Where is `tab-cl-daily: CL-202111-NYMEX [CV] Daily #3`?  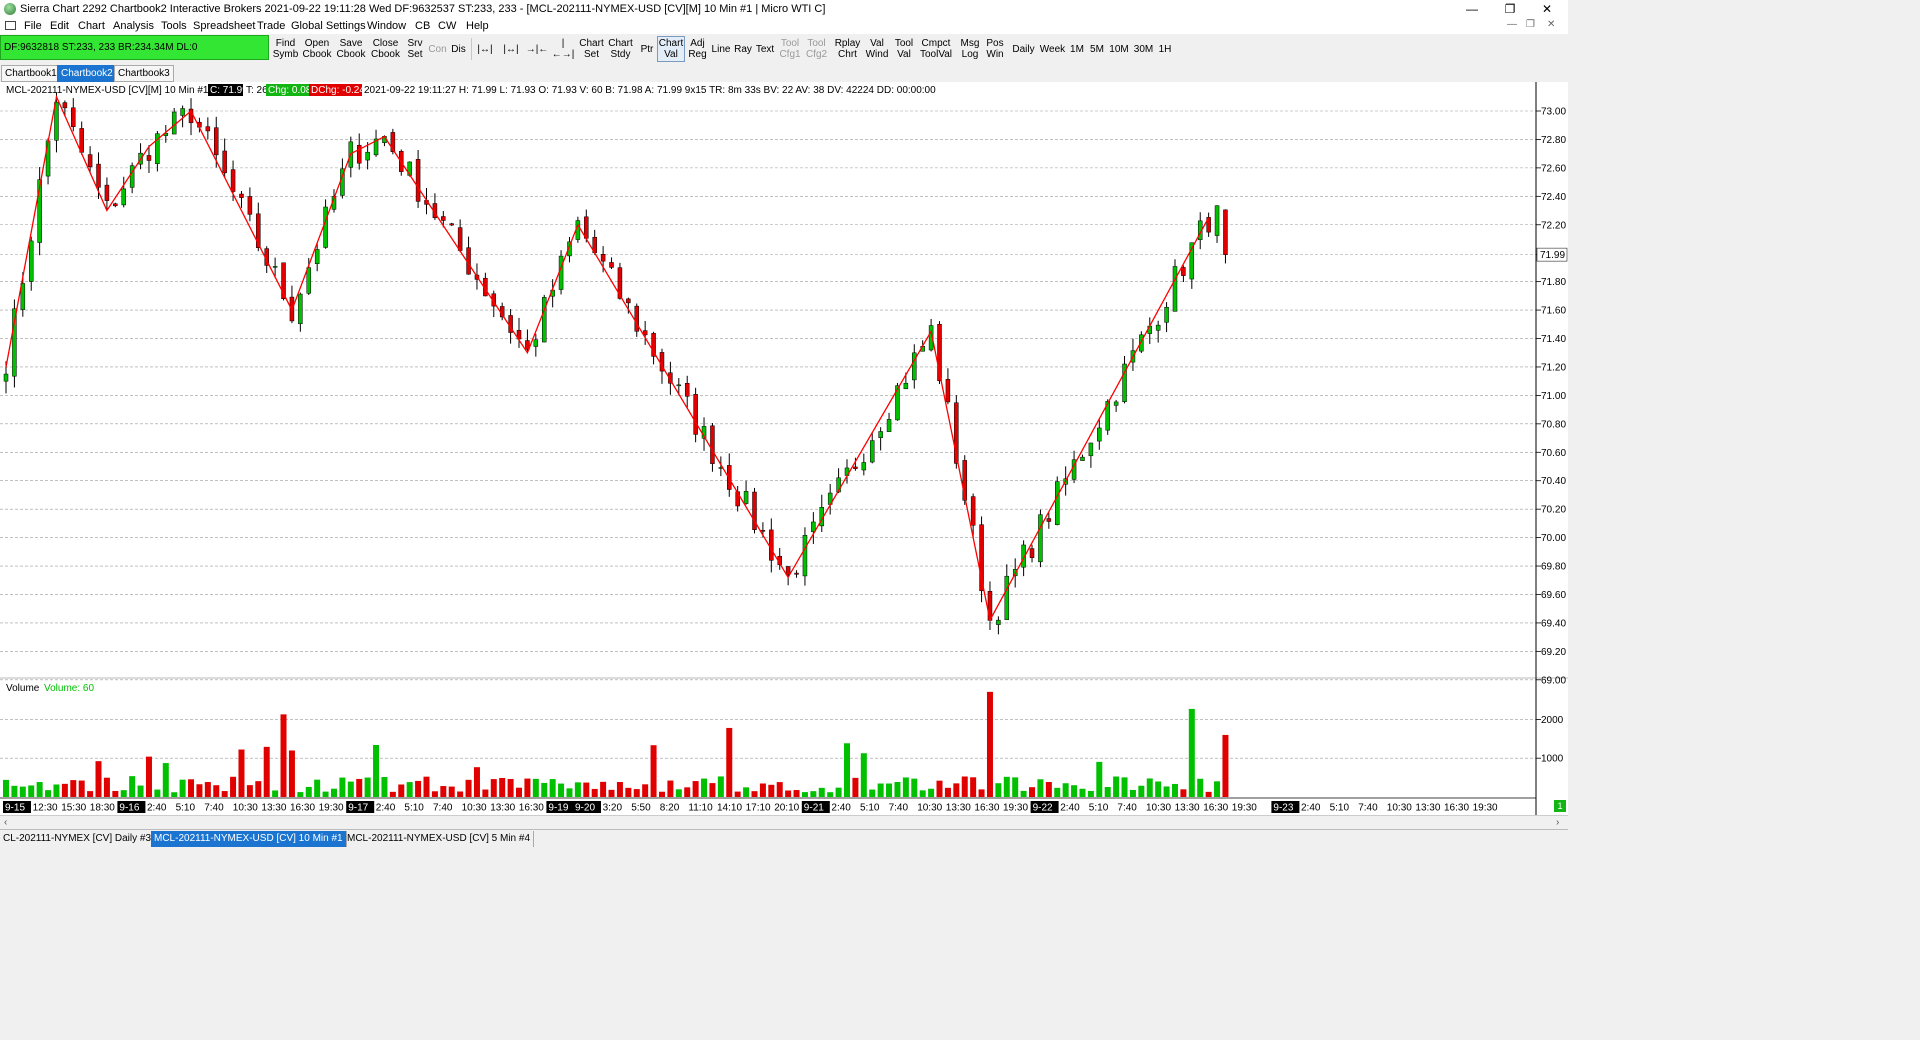 tab-cl-daily: CL-202111-NYMEX [CV] Daily #3 is located at coordinates (78, 839).